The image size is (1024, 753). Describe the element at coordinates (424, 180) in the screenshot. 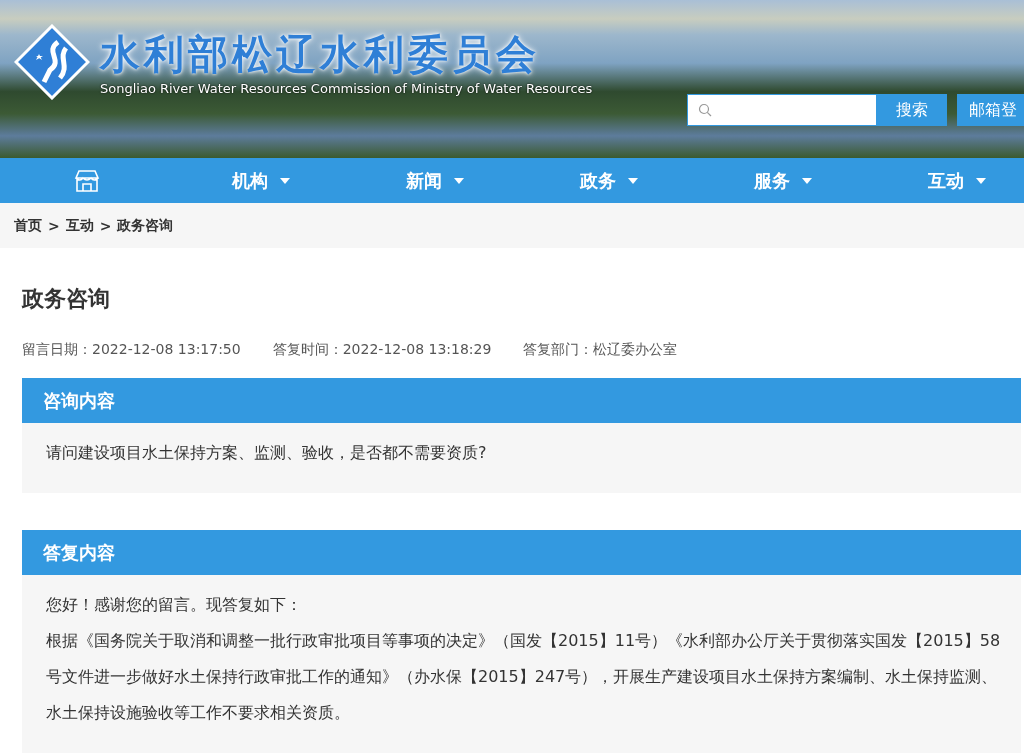

I see `nav-menu-item: 新闻` at that location.